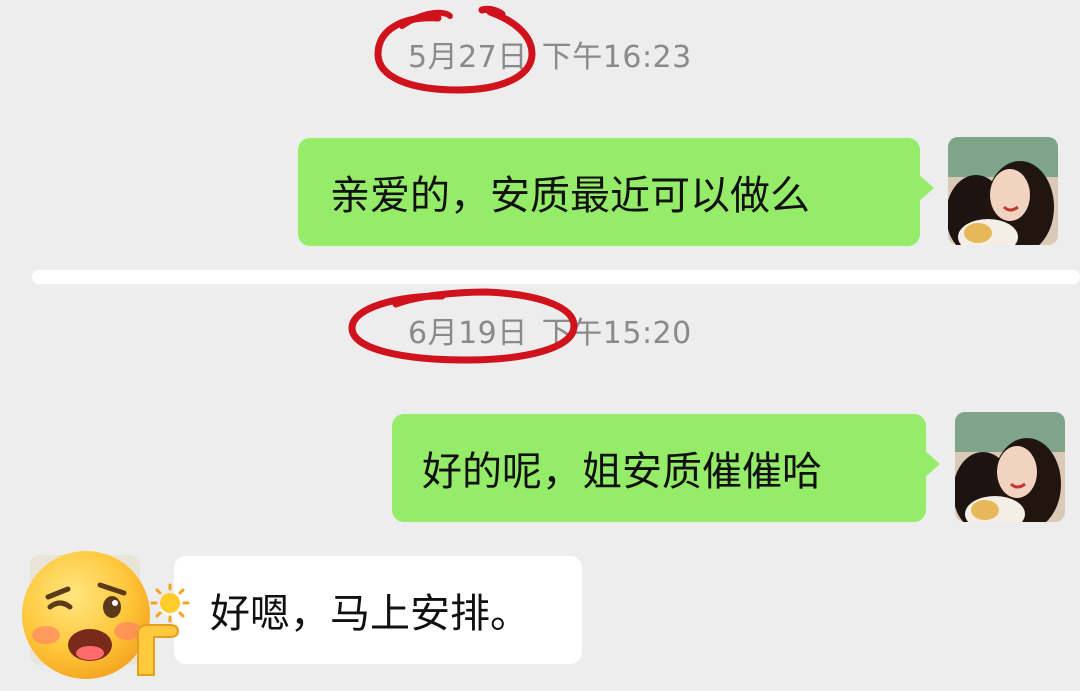  I want to click on message-timestamp: 5月27日 下午16:23, so click(550, 54).